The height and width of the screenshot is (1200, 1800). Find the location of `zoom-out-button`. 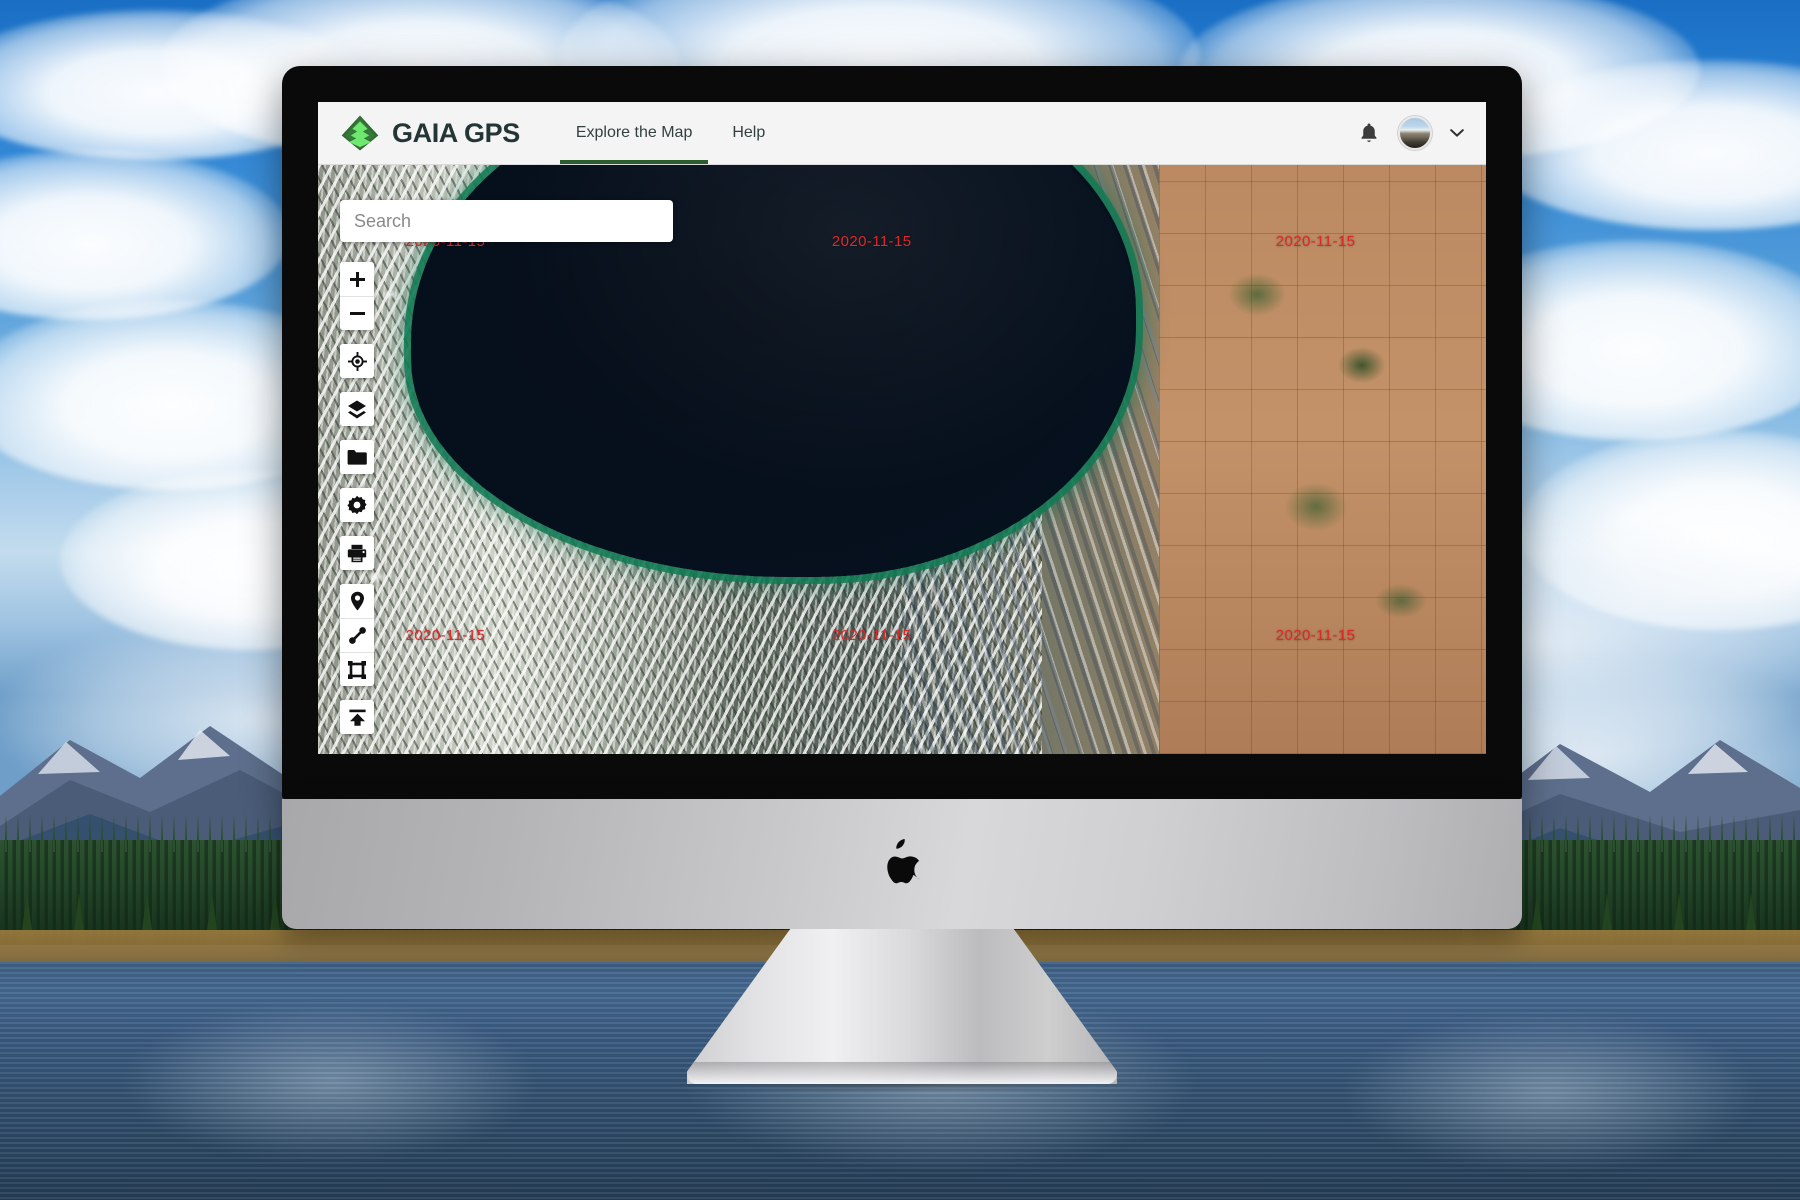

zoom-out-button is located at coordinates (357, 313).